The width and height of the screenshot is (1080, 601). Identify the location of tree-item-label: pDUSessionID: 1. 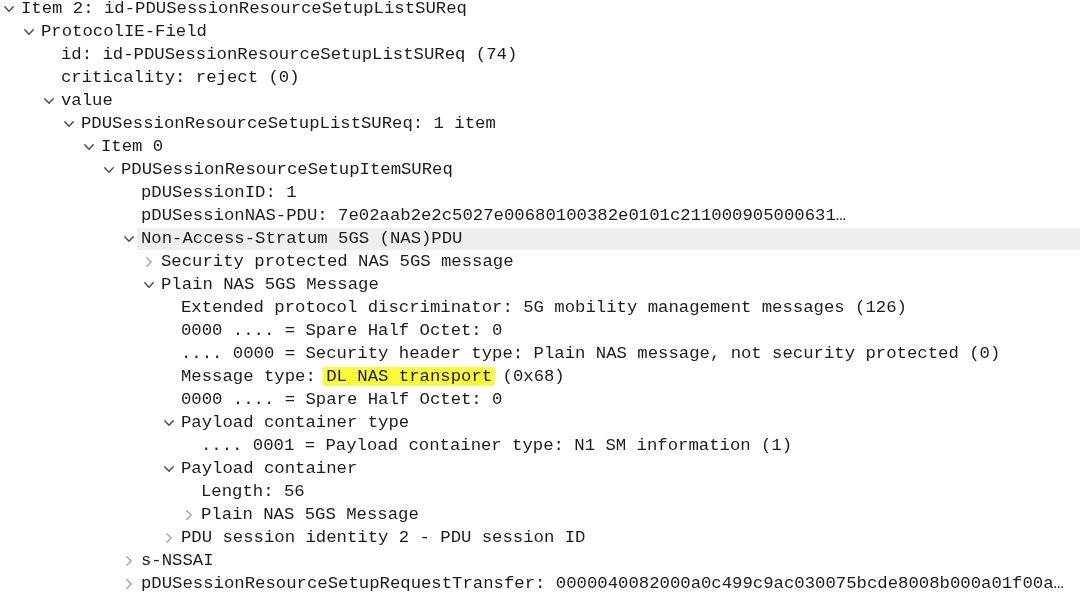
(219, 192).